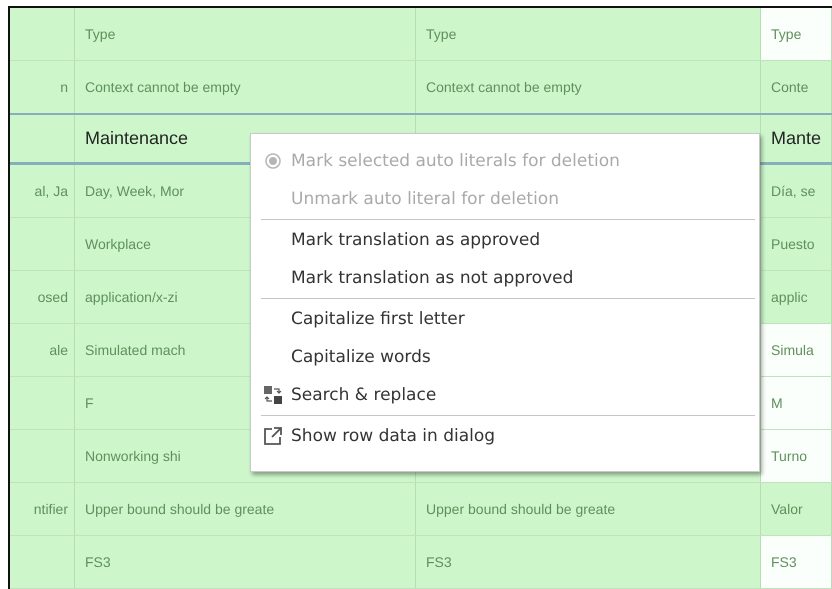 The image size is (832, 589). Describe the element at coordinates (273, 436) in the screenshot. I see `external-link-icon` at that location.